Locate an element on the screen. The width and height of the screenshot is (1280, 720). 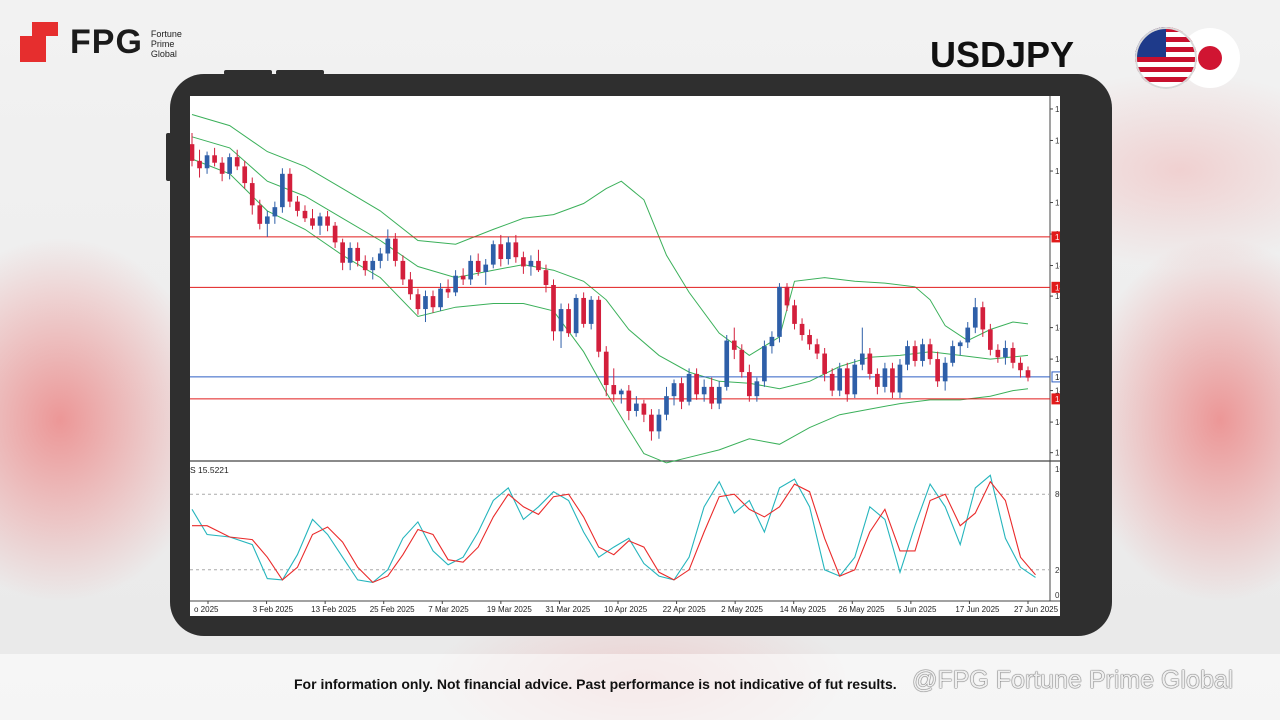
osc-tick-label: 0 is located at coordinates (1057, 595).